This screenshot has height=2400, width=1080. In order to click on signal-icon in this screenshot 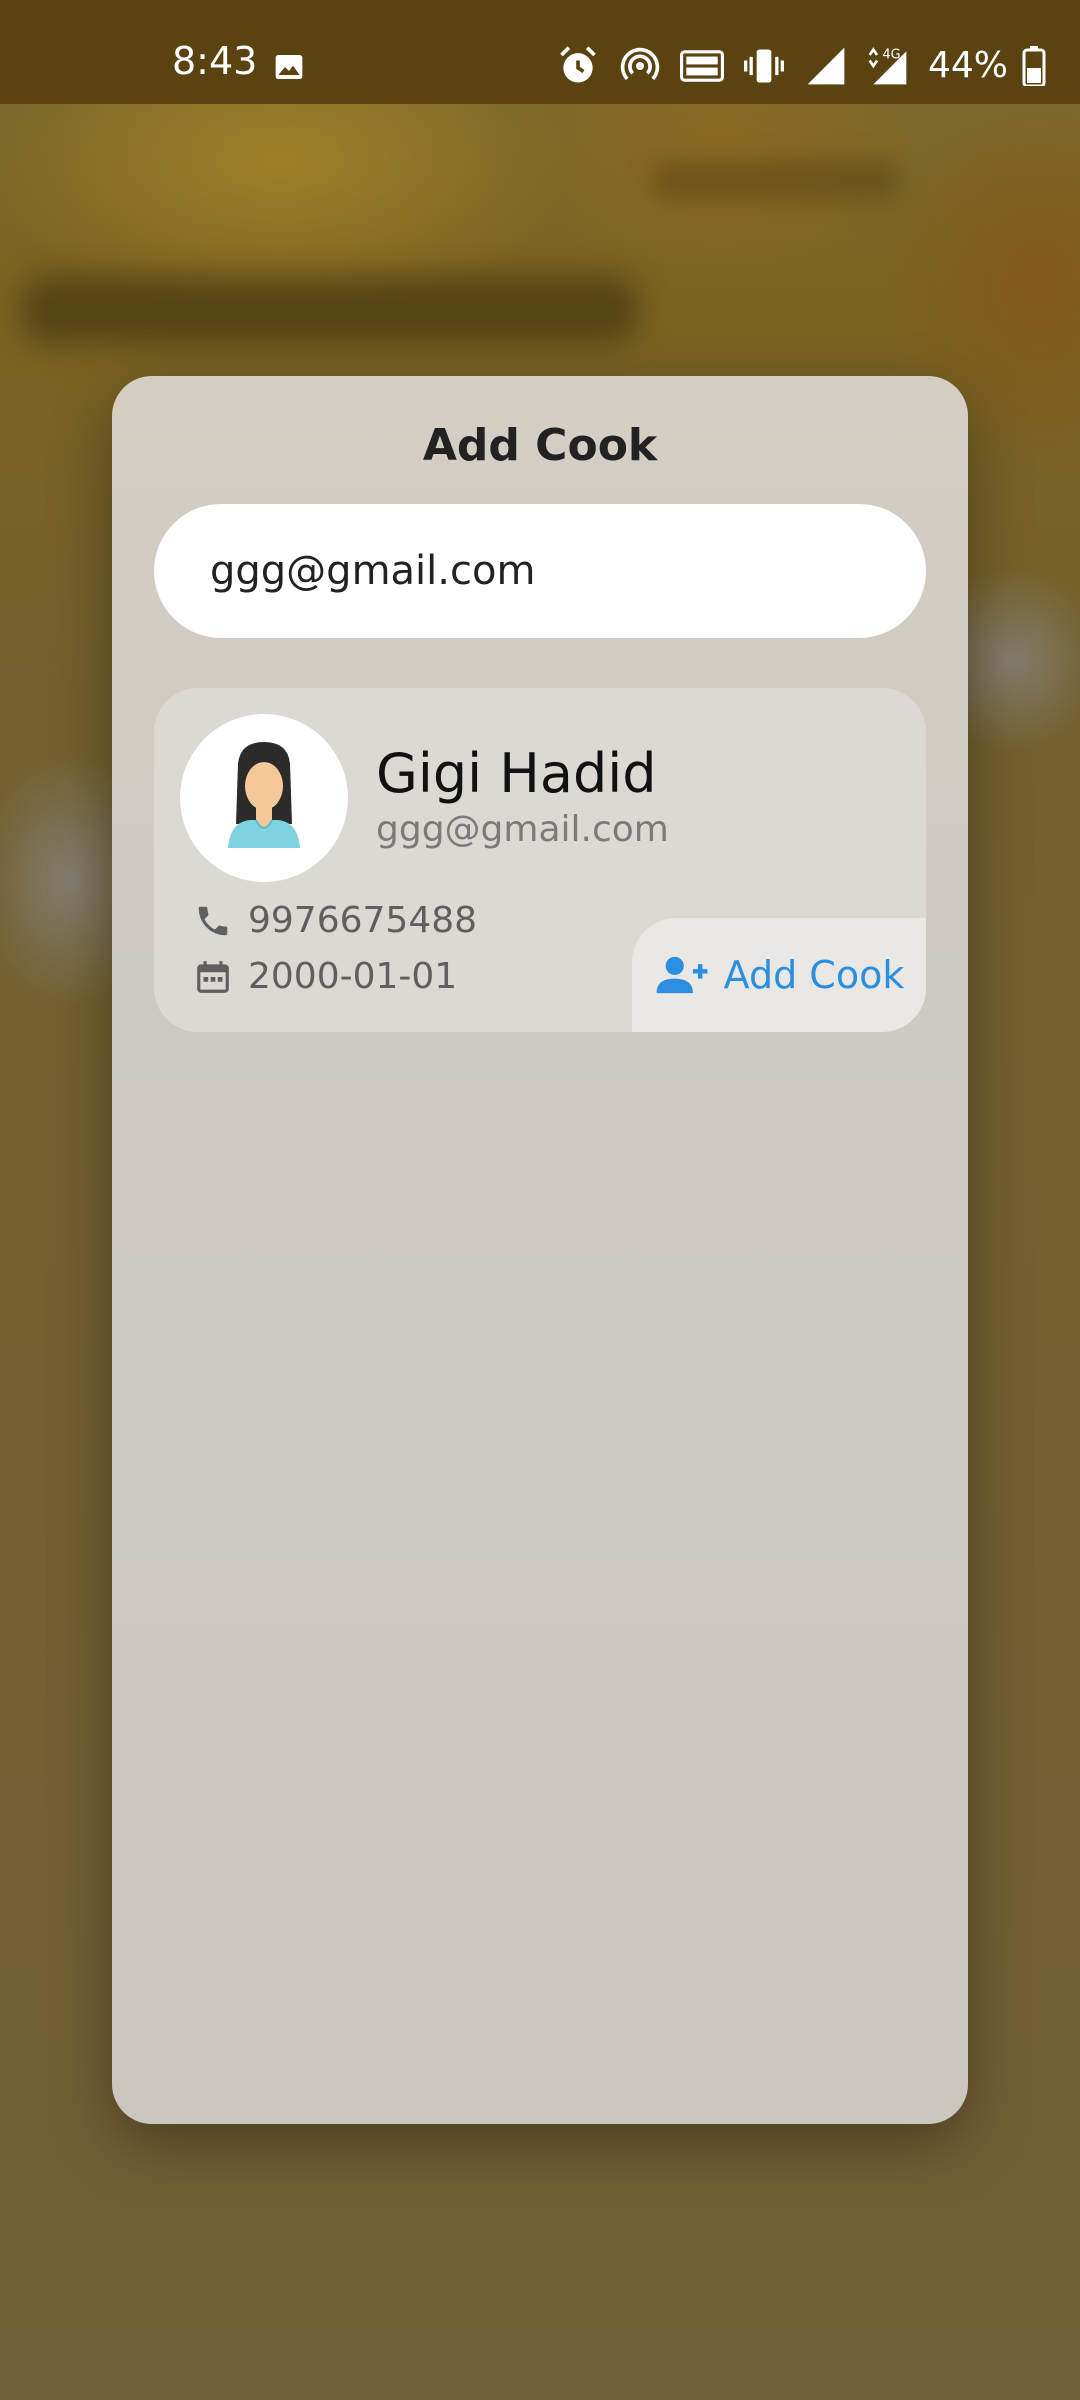, I will do `click(826, 66)`.